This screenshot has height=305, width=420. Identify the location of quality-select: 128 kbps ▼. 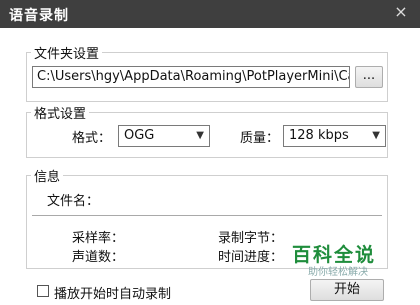
(334, 136).